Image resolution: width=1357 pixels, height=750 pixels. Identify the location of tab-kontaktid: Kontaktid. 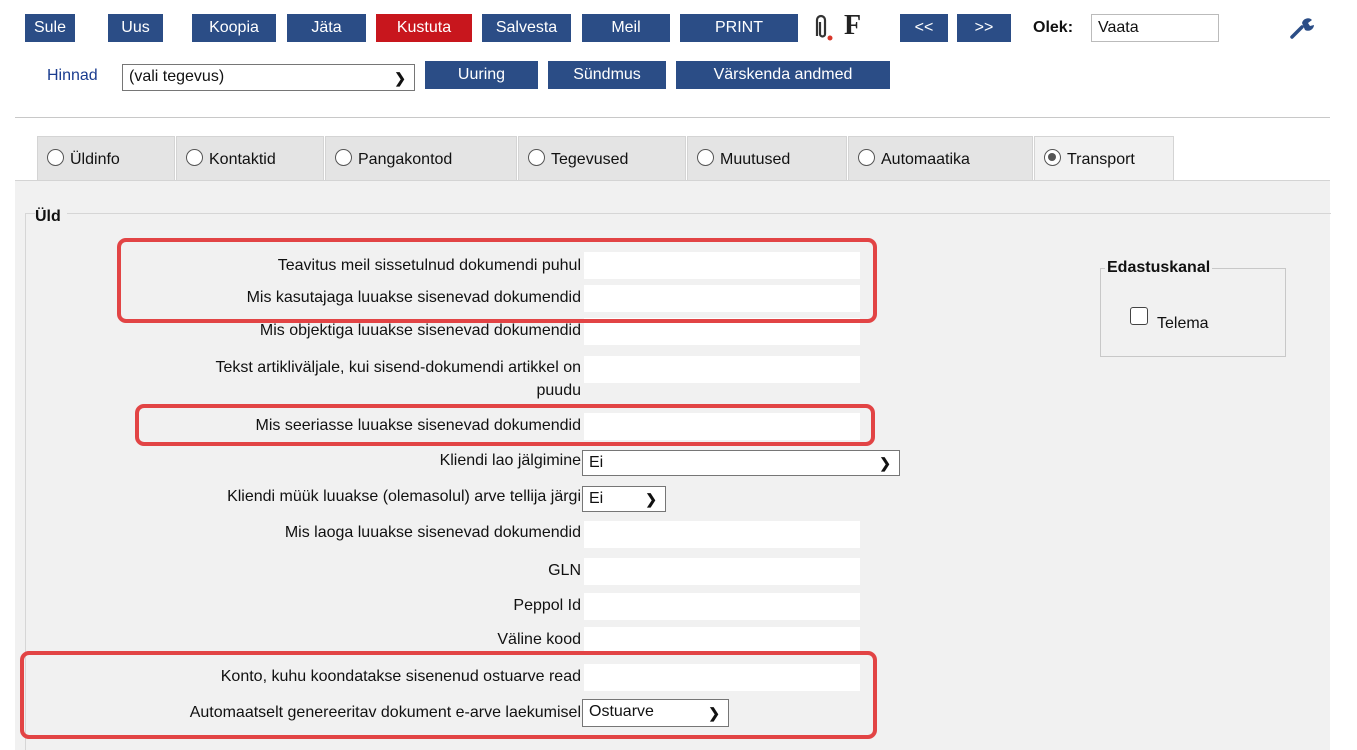
(250, 158).